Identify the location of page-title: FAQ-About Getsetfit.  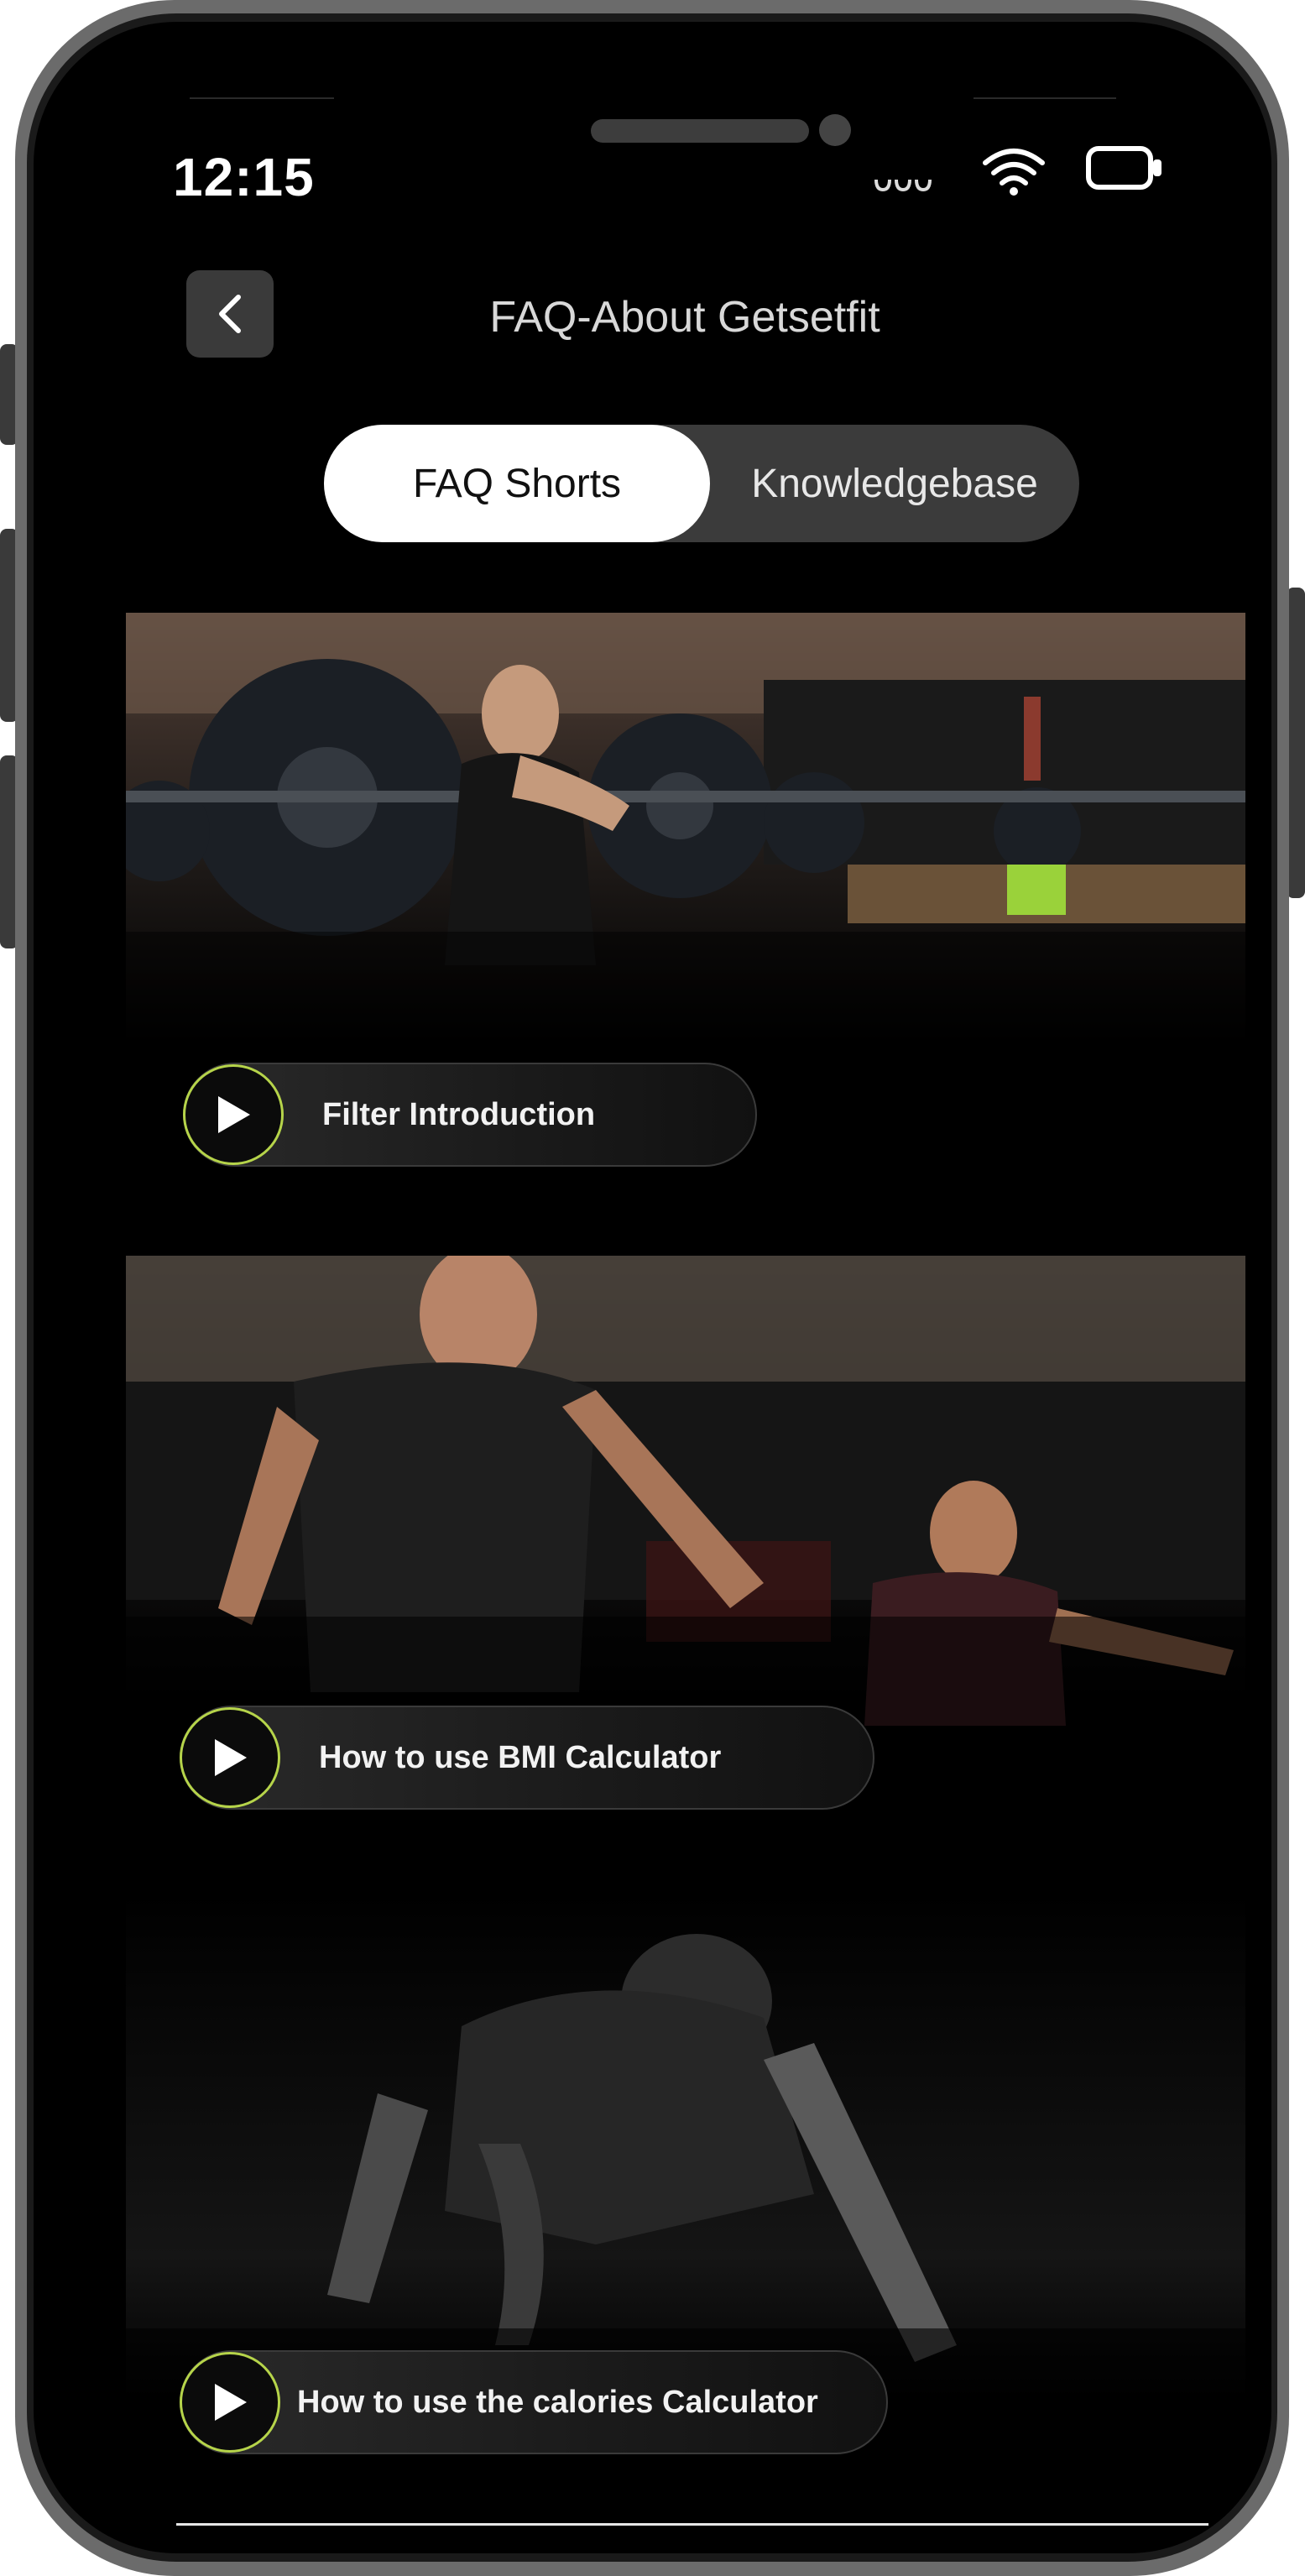
(685, 317).